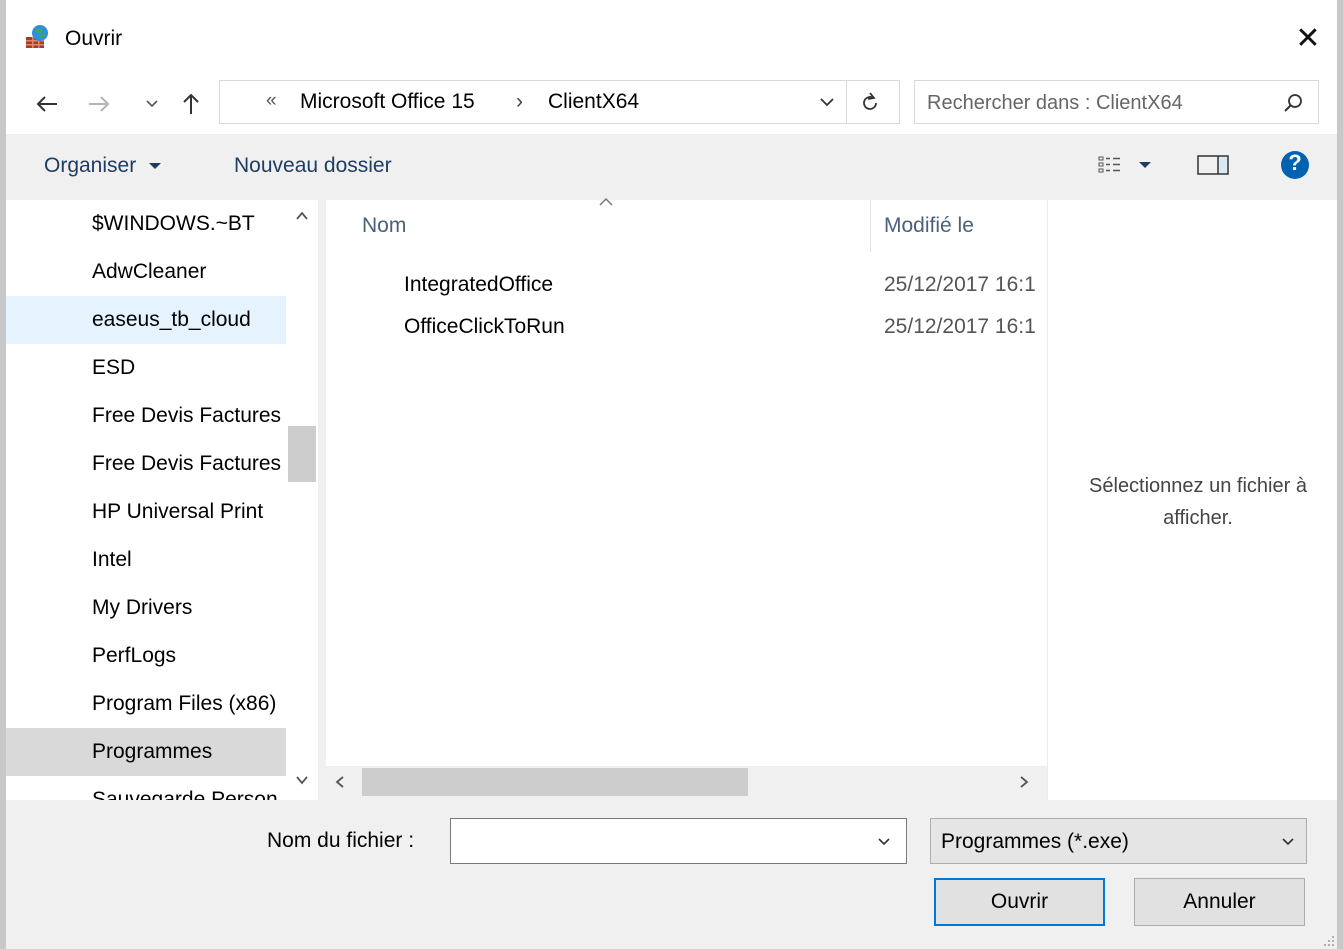  I want to click on cancel-button-label: Annuler, so click(1219, 901).